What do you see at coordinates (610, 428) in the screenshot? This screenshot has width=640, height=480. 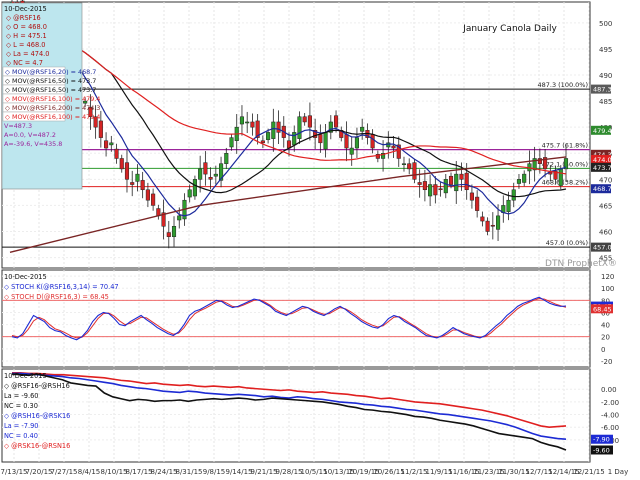 I see `spread-tick-label: -6.00` at bounding box center [610, 428].